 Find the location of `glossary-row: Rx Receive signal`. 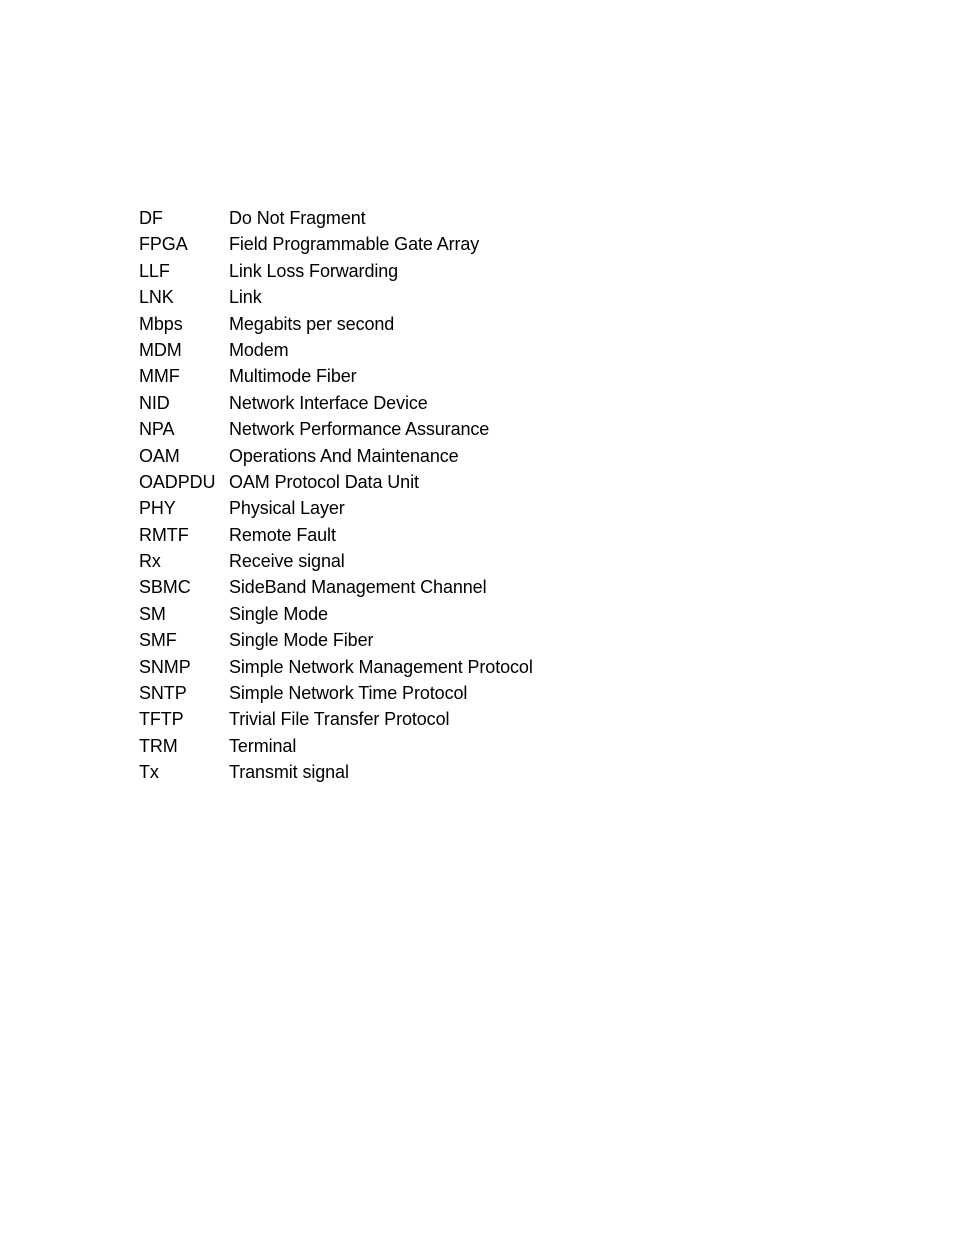

glossary-row: Rx Receive signal is located at coordinates (519, 561).